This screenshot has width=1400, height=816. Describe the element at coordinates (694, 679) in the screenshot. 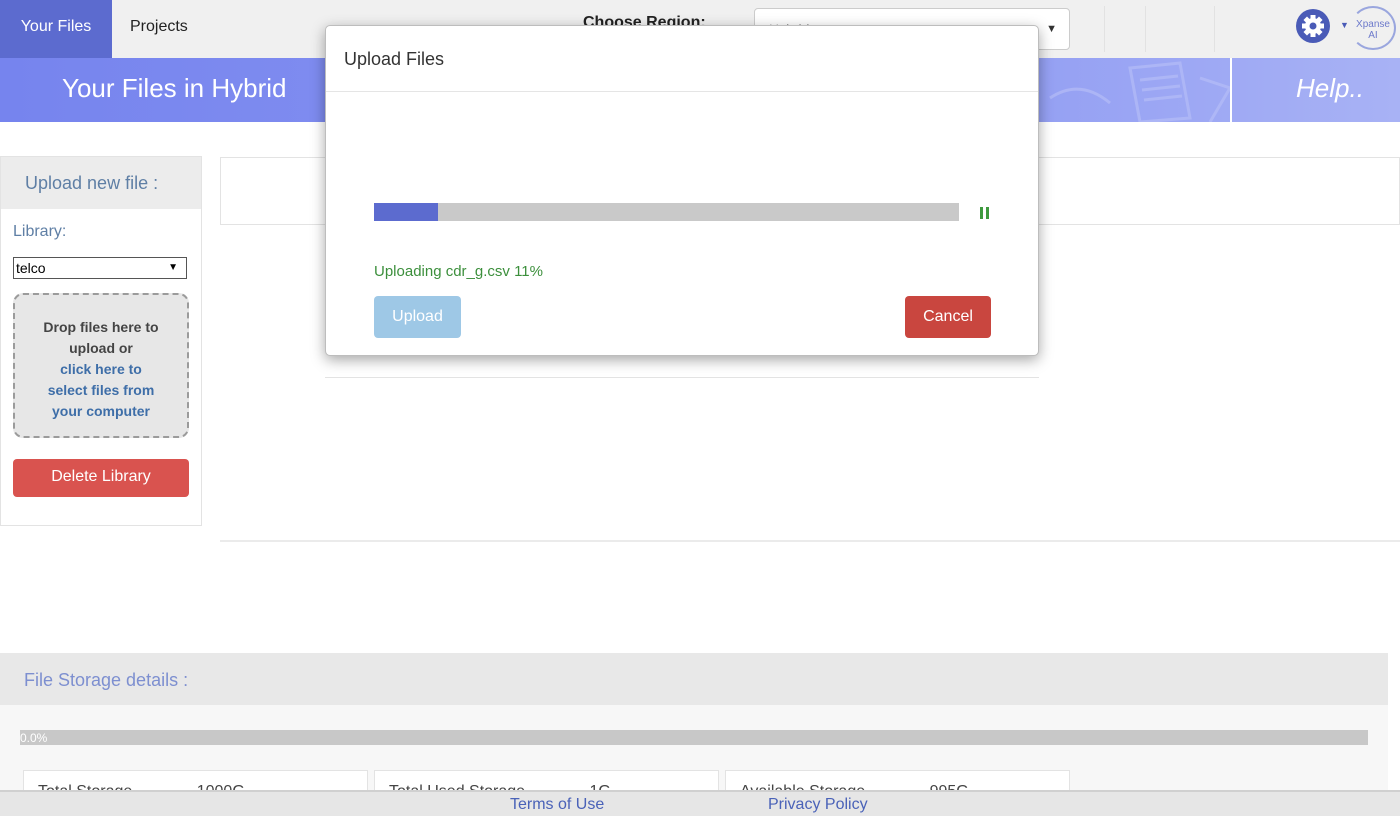

I see `storage-heading: File Storage details :` at that location.